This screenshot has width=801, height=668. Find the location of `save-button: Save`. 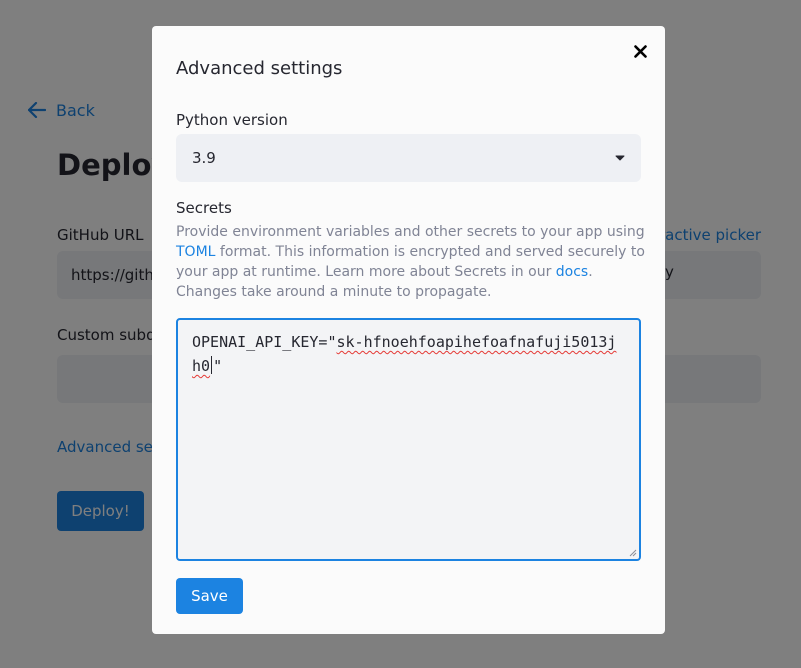

save-button: Save is located at coordinates (209, 596).